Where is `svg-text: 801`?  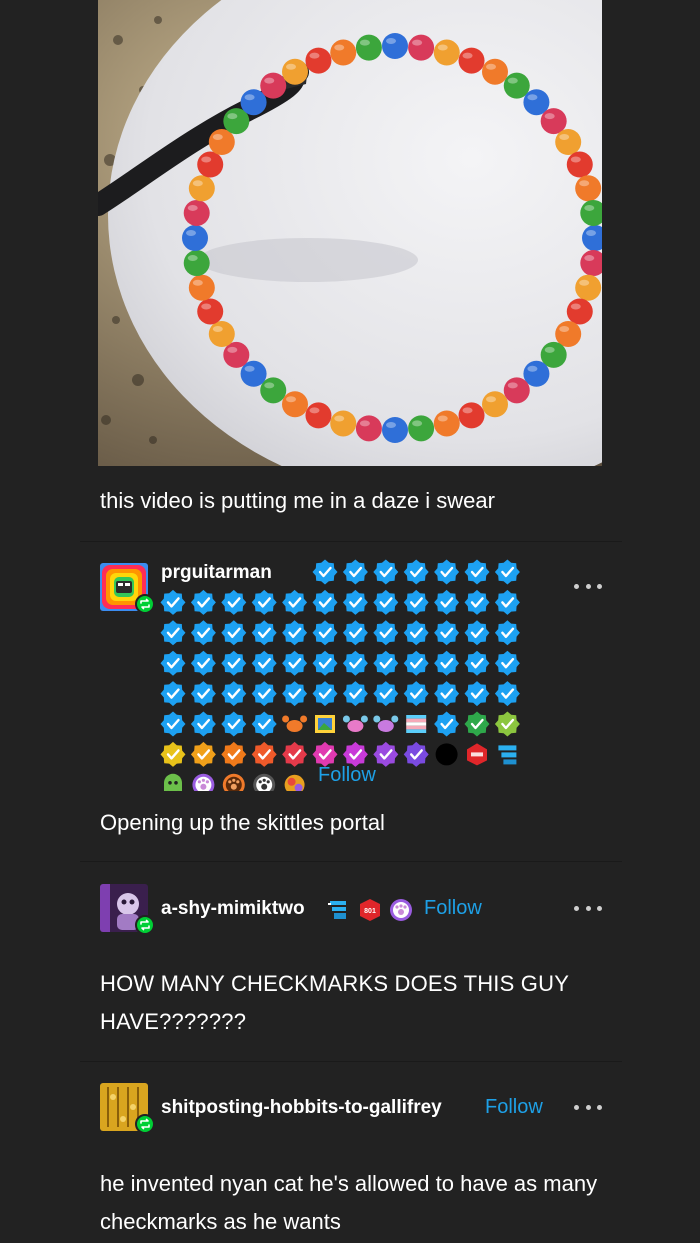 svg-text: 801 is located at coordinates (370, 911).